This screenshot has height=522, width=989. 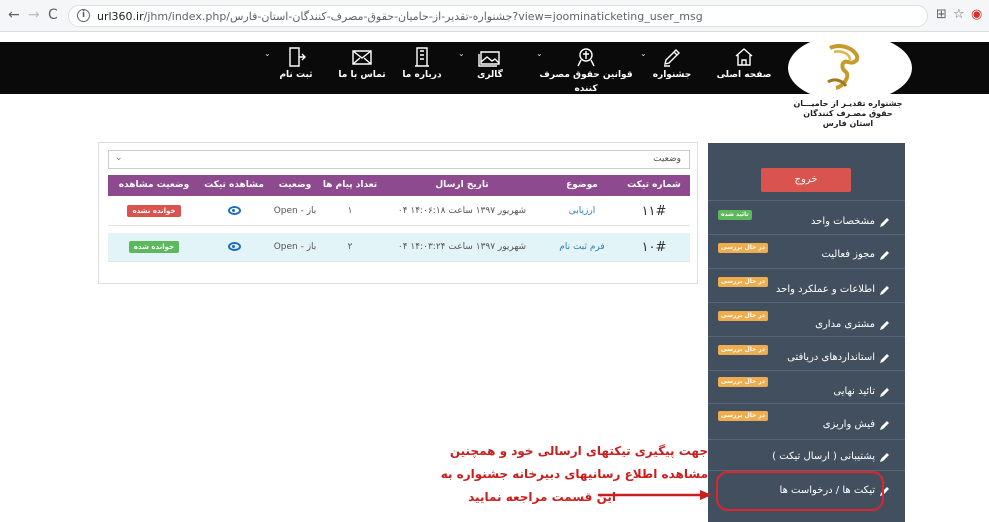 What do you see at coordinates (297, 57) in the screenshot?
I see `signup-icon` at bounding box center [297, 57].